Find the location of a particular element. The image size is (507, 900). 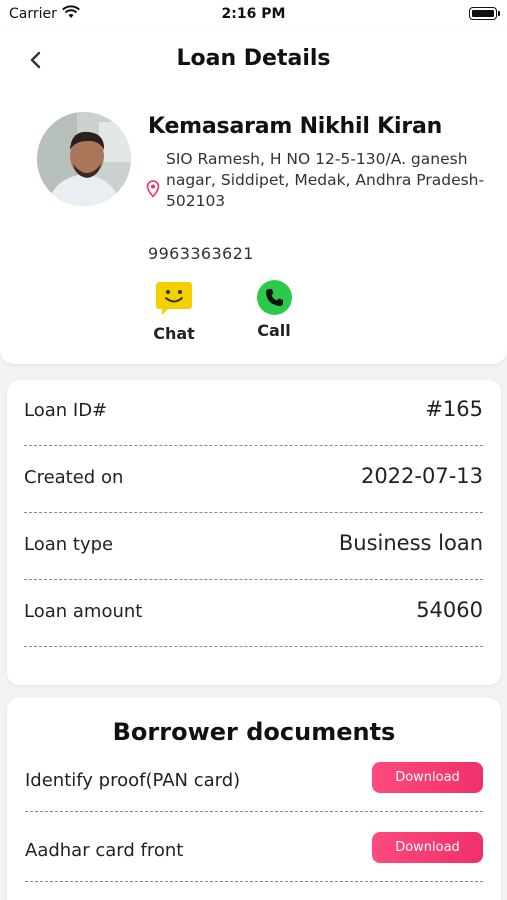

row-label: Loan type is located at coordinates (69, 544).